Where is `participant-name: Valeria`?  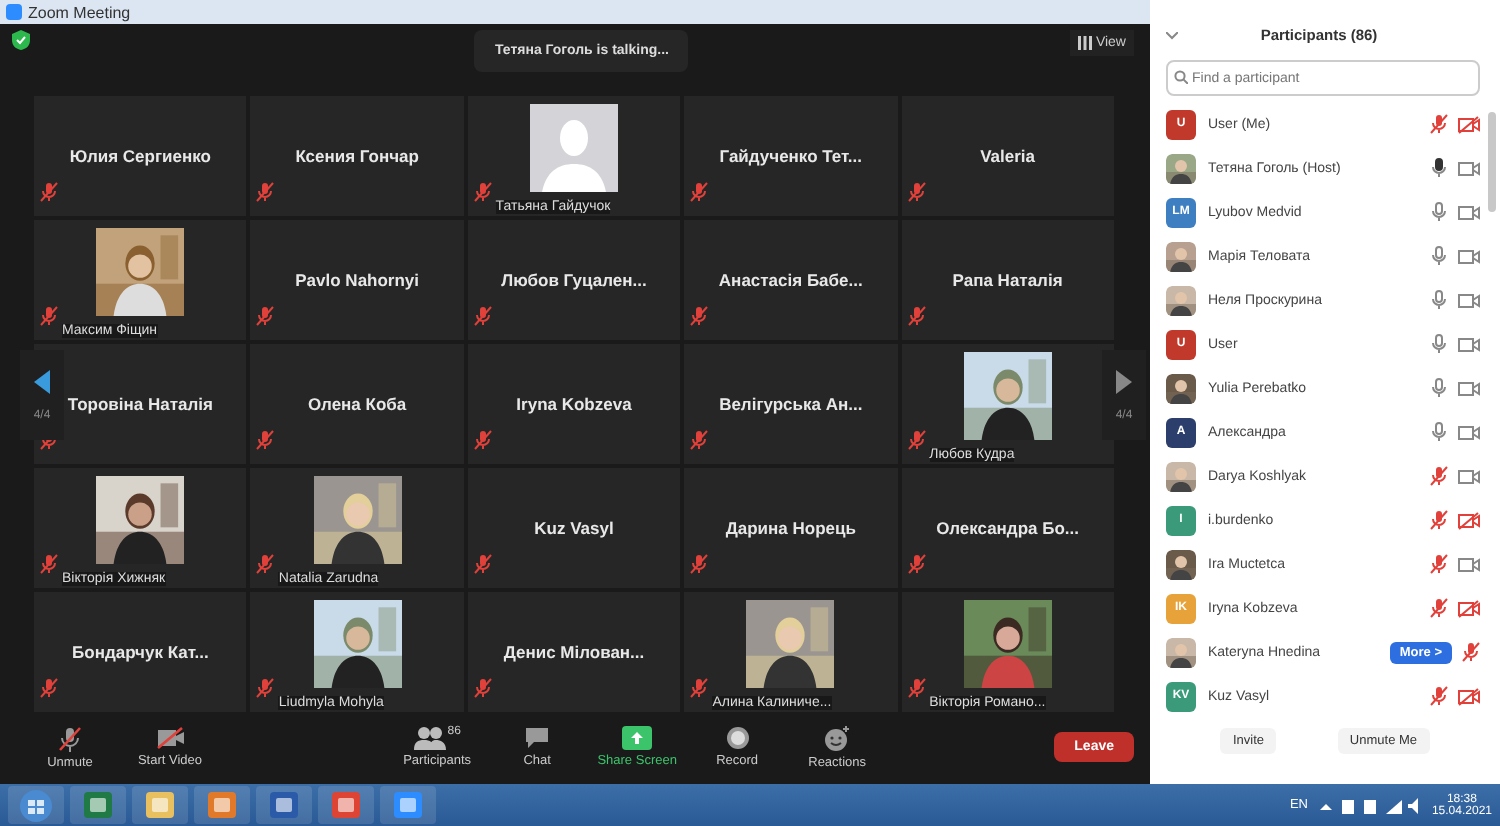
participant-name: Valeria is located at coordinates (1007, 155).